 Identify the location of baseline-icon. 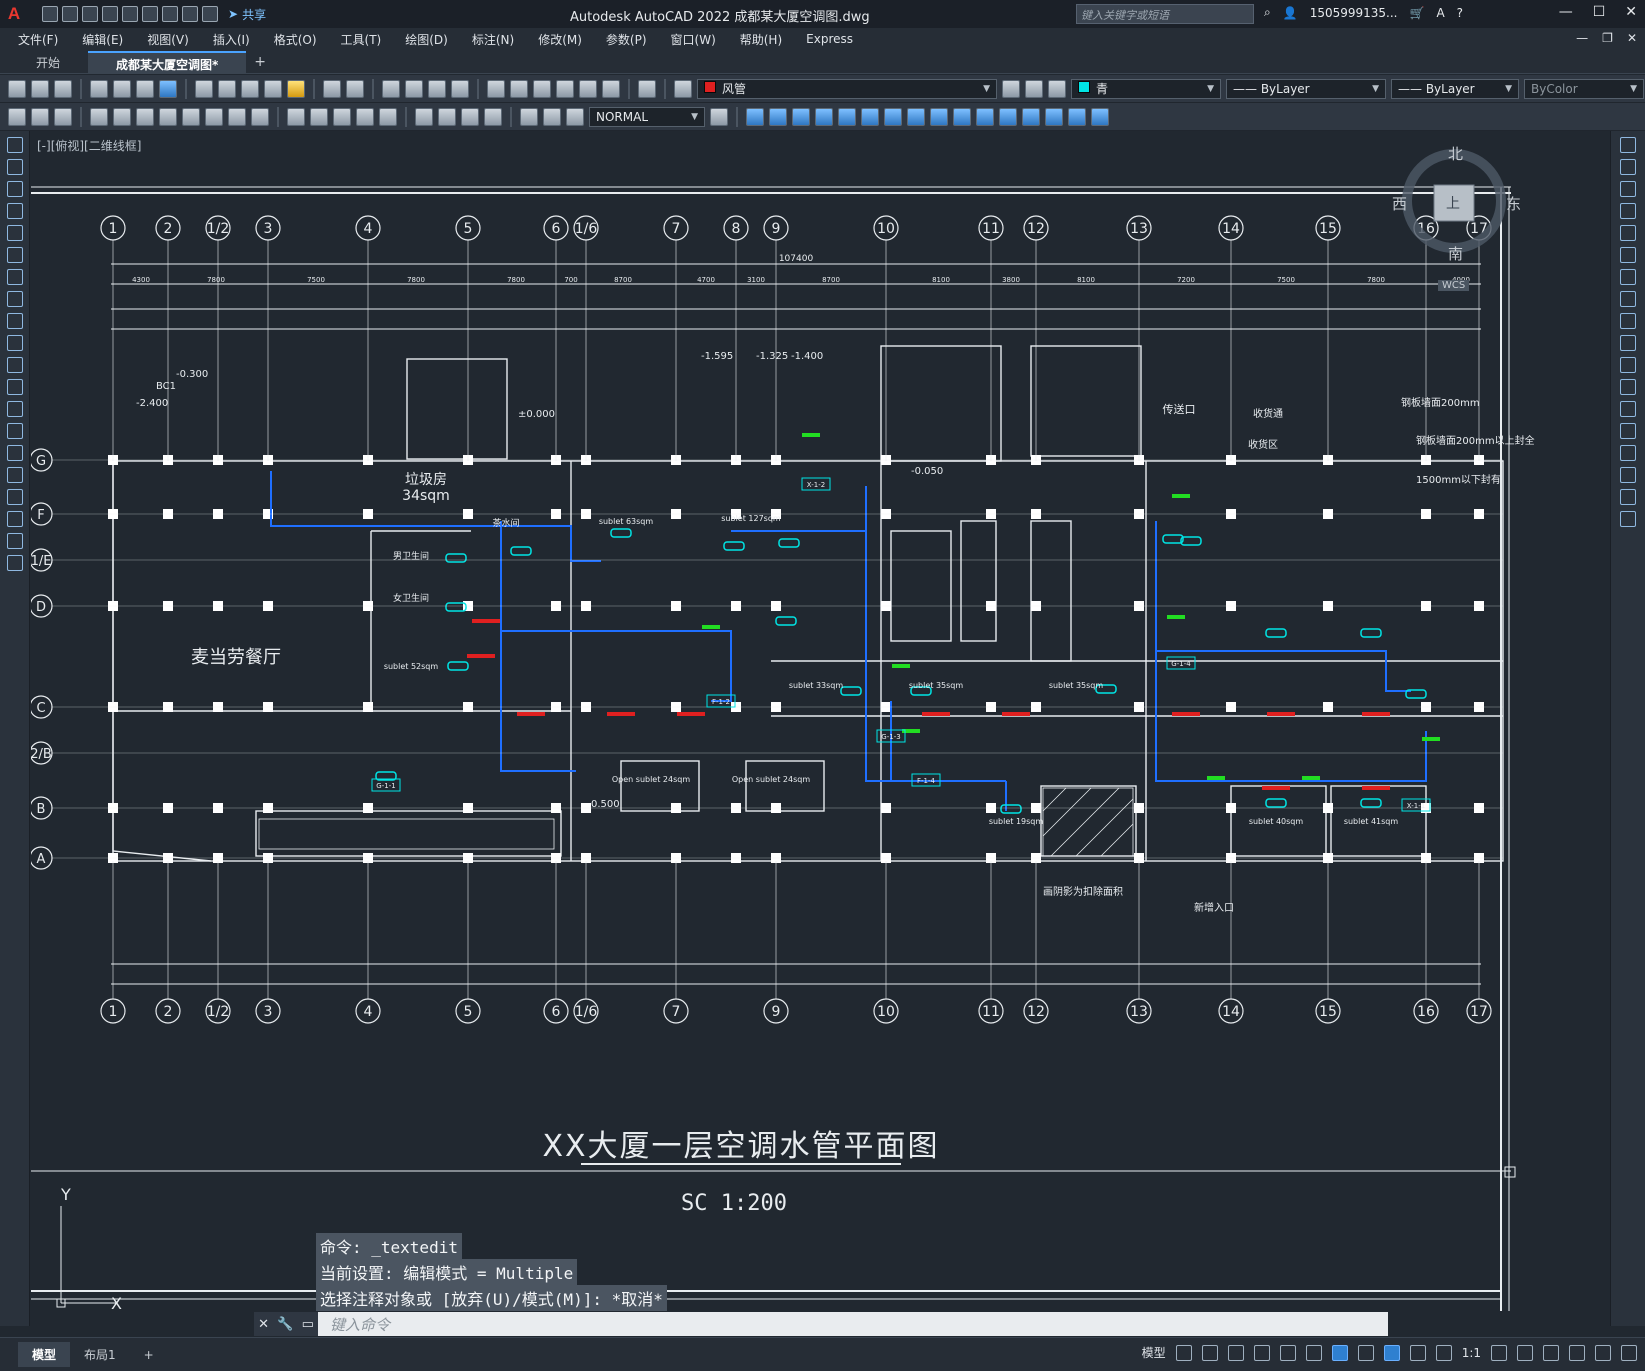
(319, 116).